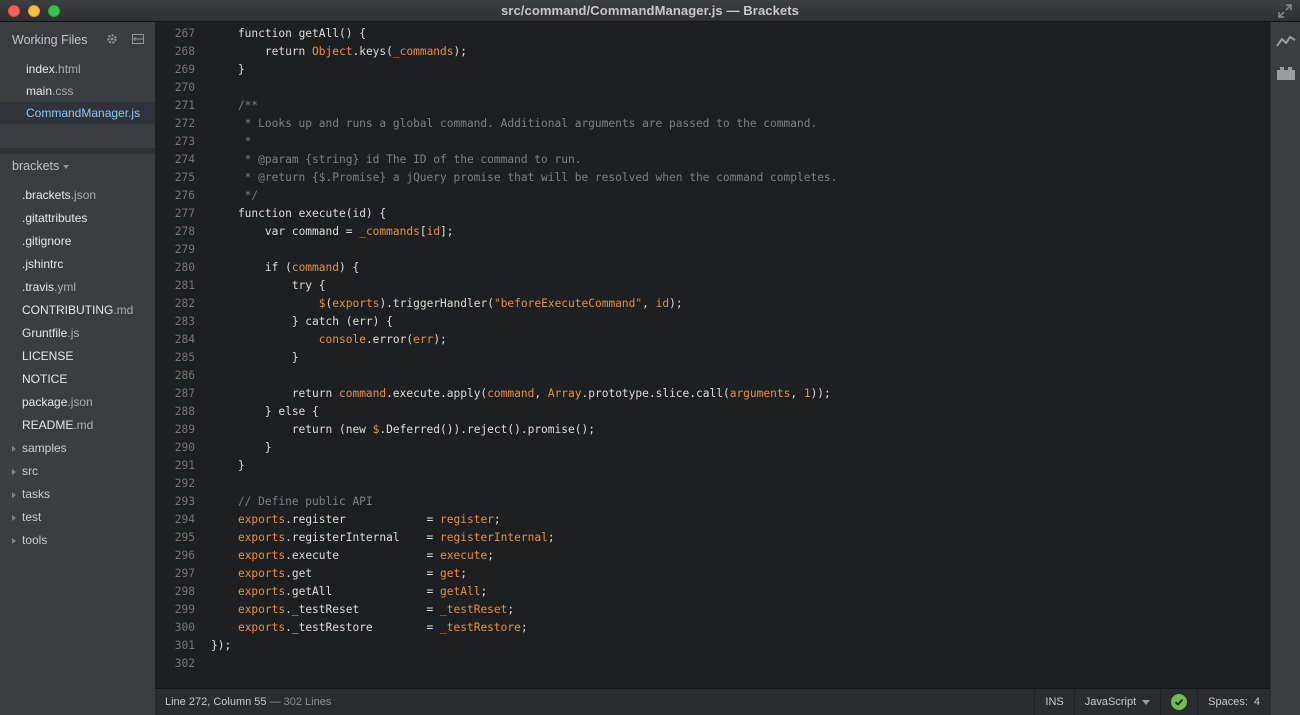 The height and width of the screenshot is (715, 1300). Describe the element at coordinates (712, 340) in the screenshot. I see `code-line: 284 console.error(err);` at that location.